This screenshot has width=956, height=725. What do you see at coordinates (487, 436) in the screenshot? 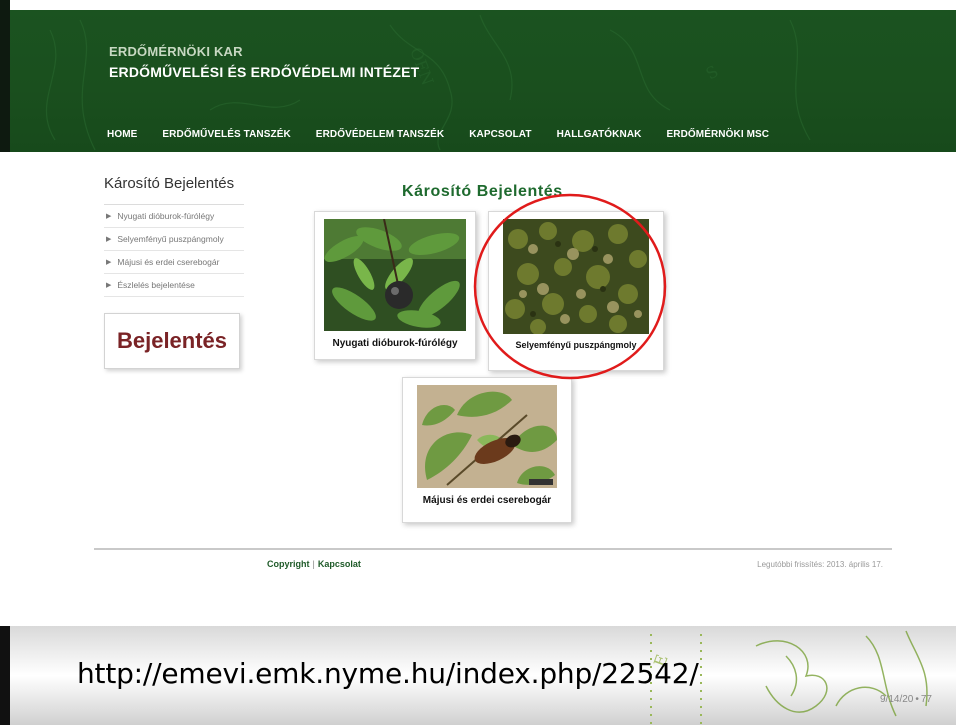
I see `cockchafer-photo` at bounding box center [487, 436].